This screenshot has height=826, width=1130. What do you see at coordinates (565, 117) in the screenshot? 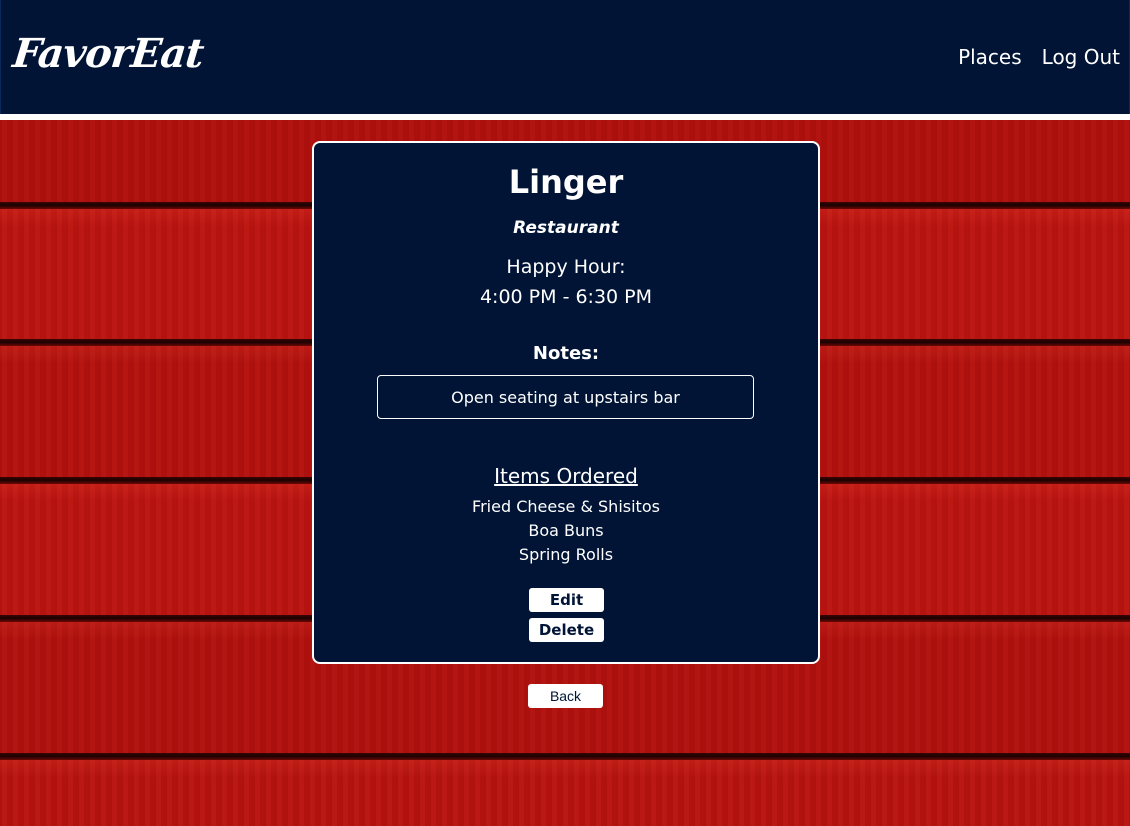
I see `header-divider` at bounding box center [565, 117].